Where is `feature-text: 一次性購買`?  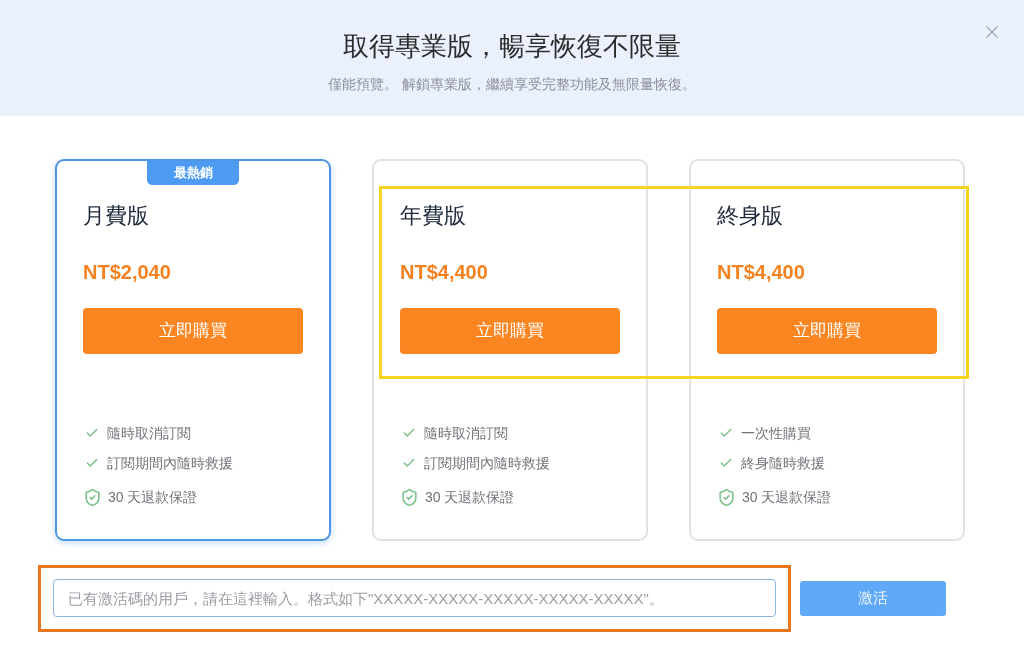
feature-text: 一次性購買 is located at coordinates (776, 433).